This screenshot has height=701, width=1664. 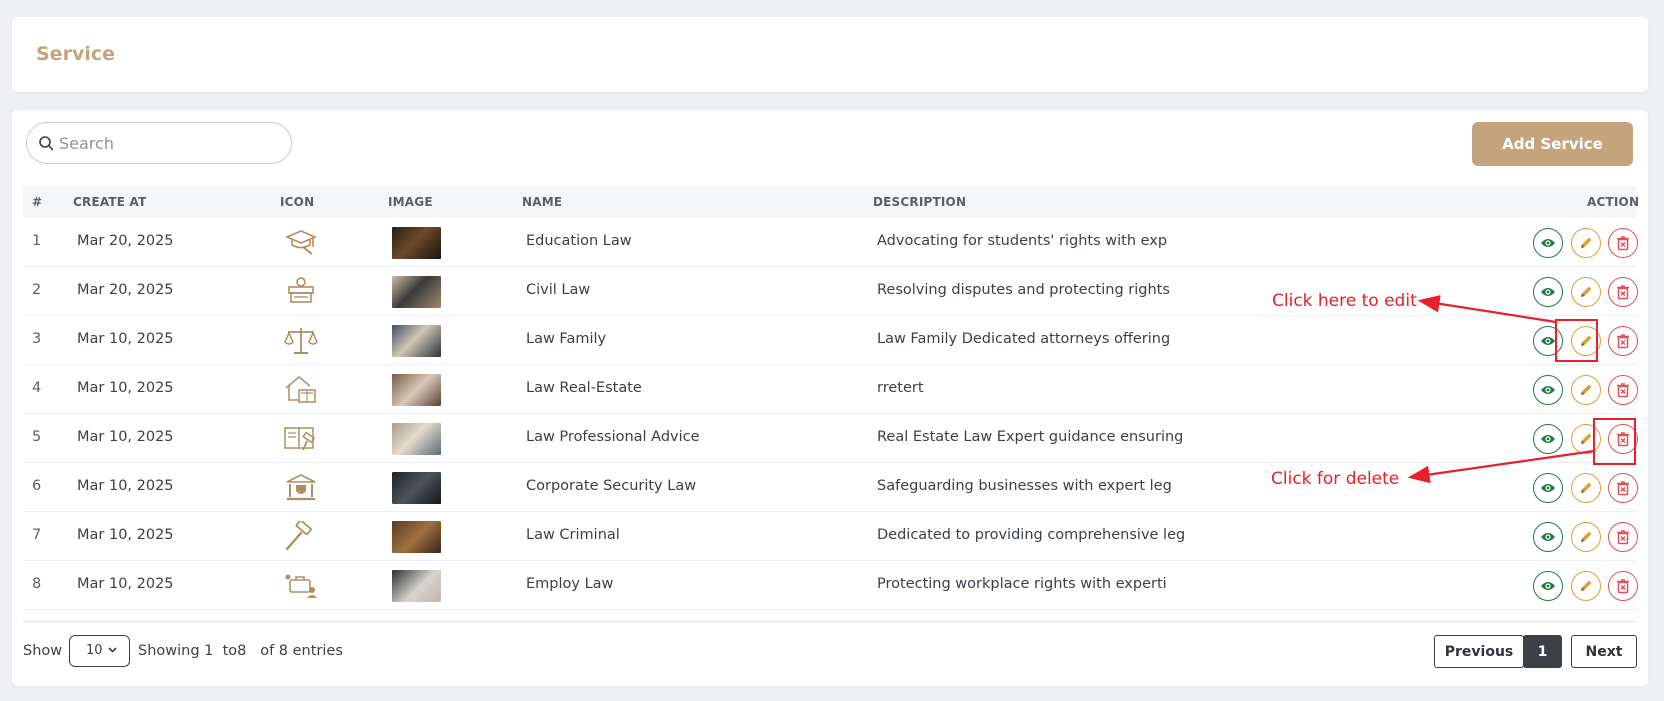 What do you see at coordinates (37, 339) in the screenshot?
I see `row-index: 3` at bounding box center [37, 339].